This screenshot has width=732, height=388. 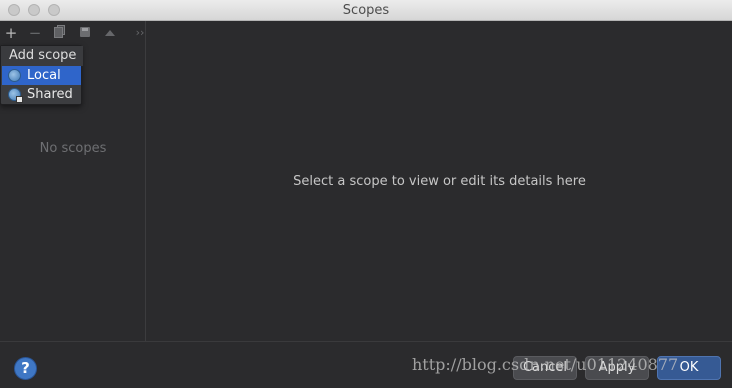 What do you see at coordinates (73, 148) in the screenshot?
I see `empty-scopes-text: No scopes` at bounding box center [73, 148].